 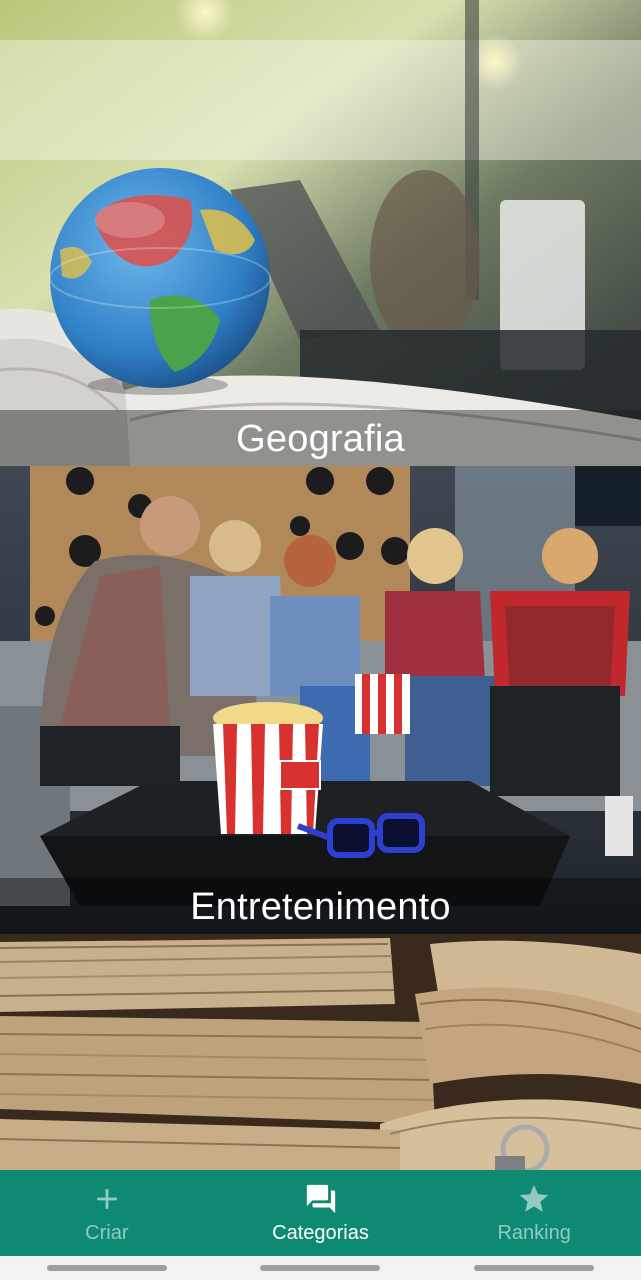 I want to click on nav-item-ranking: Ranking, so click(x=534, y=1213).